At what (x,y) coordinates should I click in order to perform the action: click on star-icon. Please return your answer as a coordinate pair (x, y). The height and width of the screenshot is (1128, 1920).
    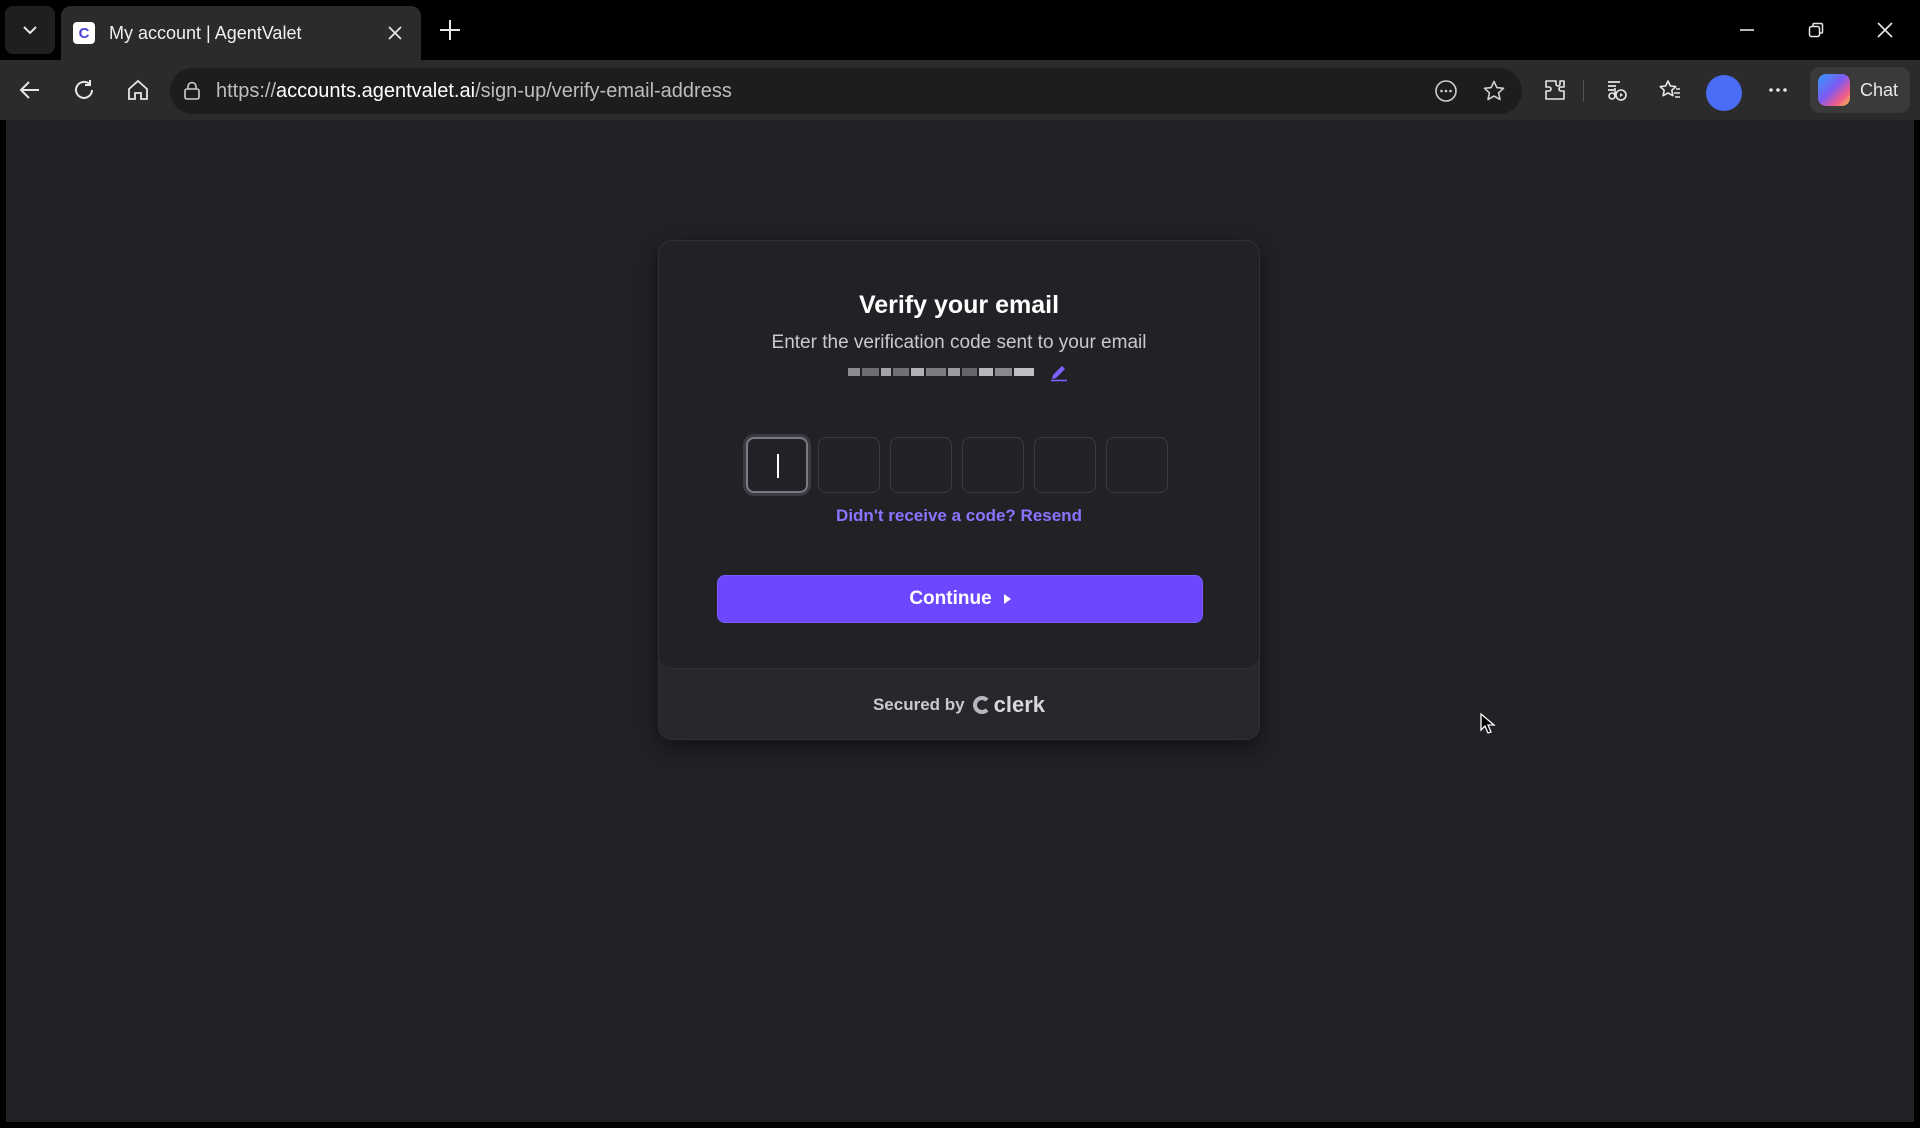
    Looking at the image, I should click on (1494, 90).